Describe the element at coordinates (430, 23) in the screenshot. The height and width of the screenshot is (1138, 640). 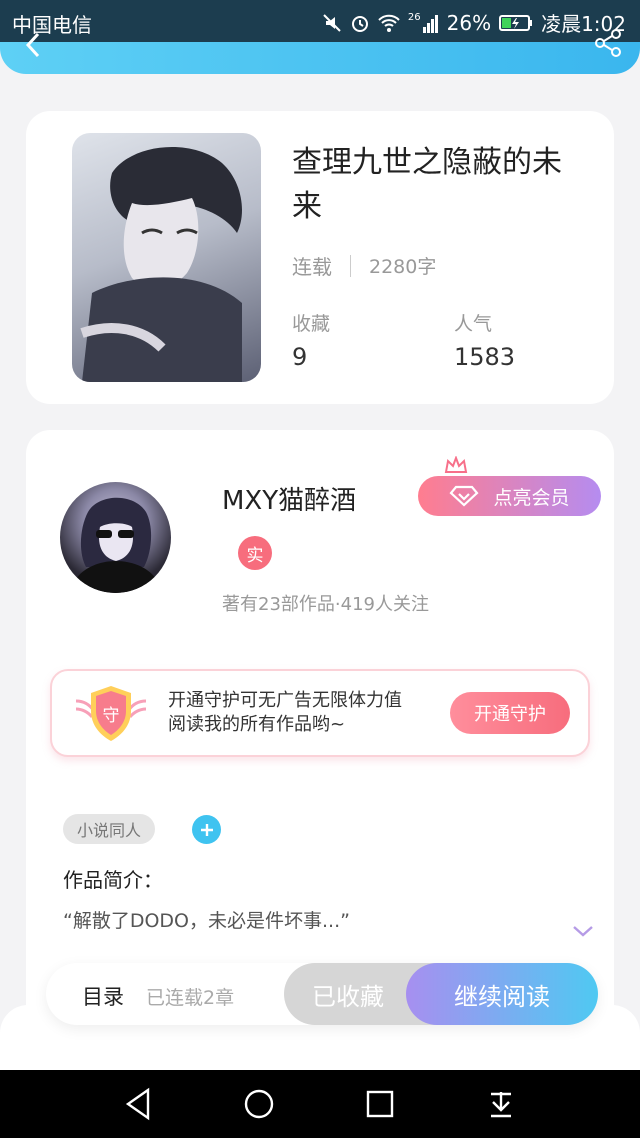
I see `signal-icon` at that location.